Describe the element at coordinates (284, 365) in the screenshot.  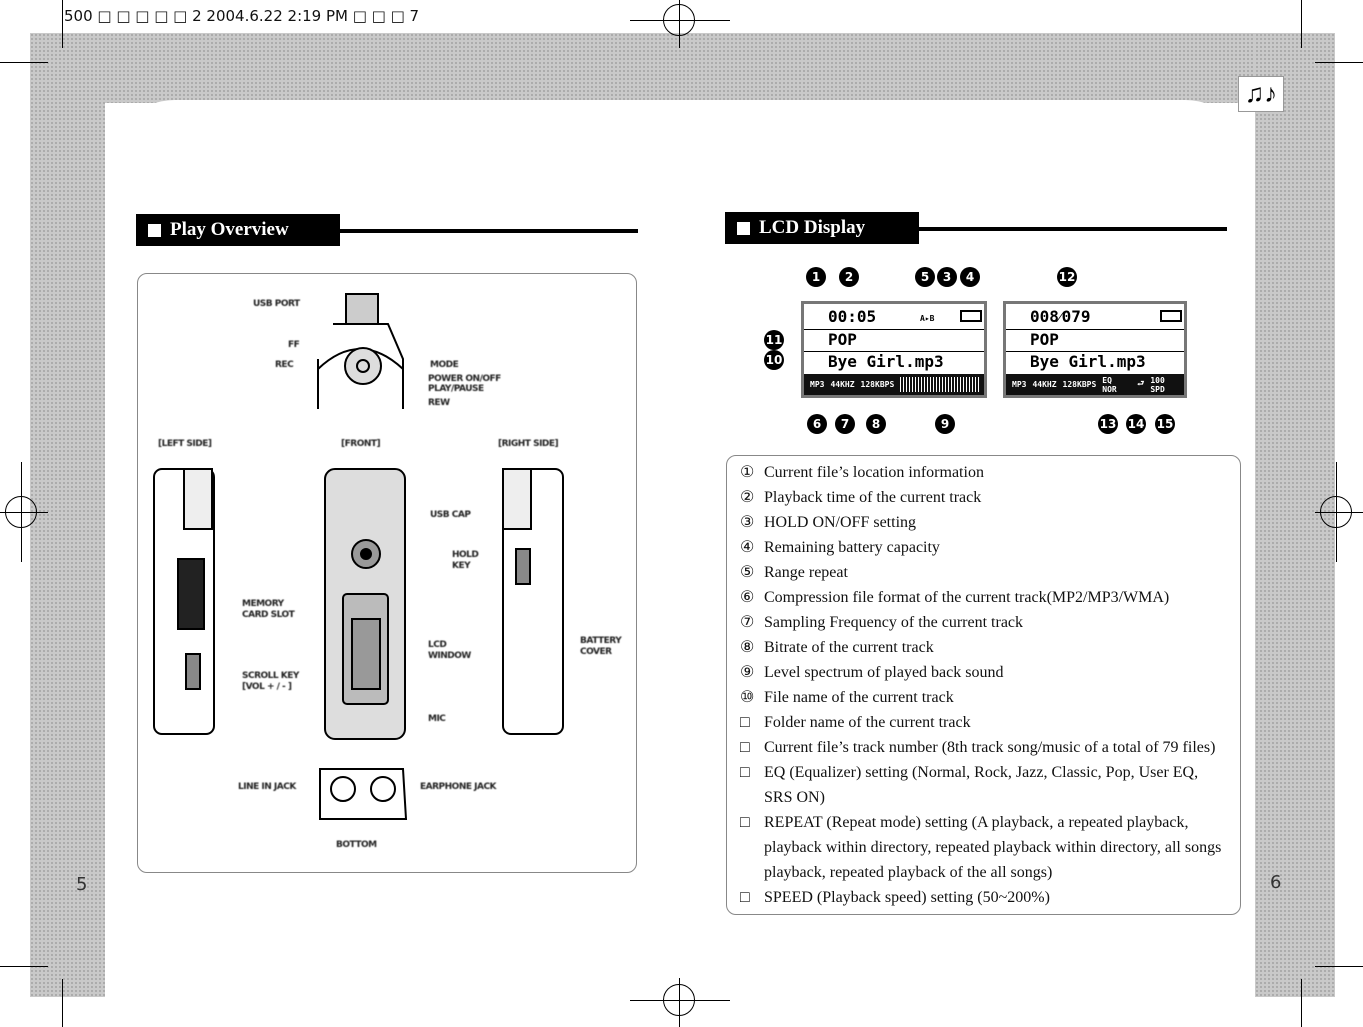
I see `label-rec: REC` at that location.